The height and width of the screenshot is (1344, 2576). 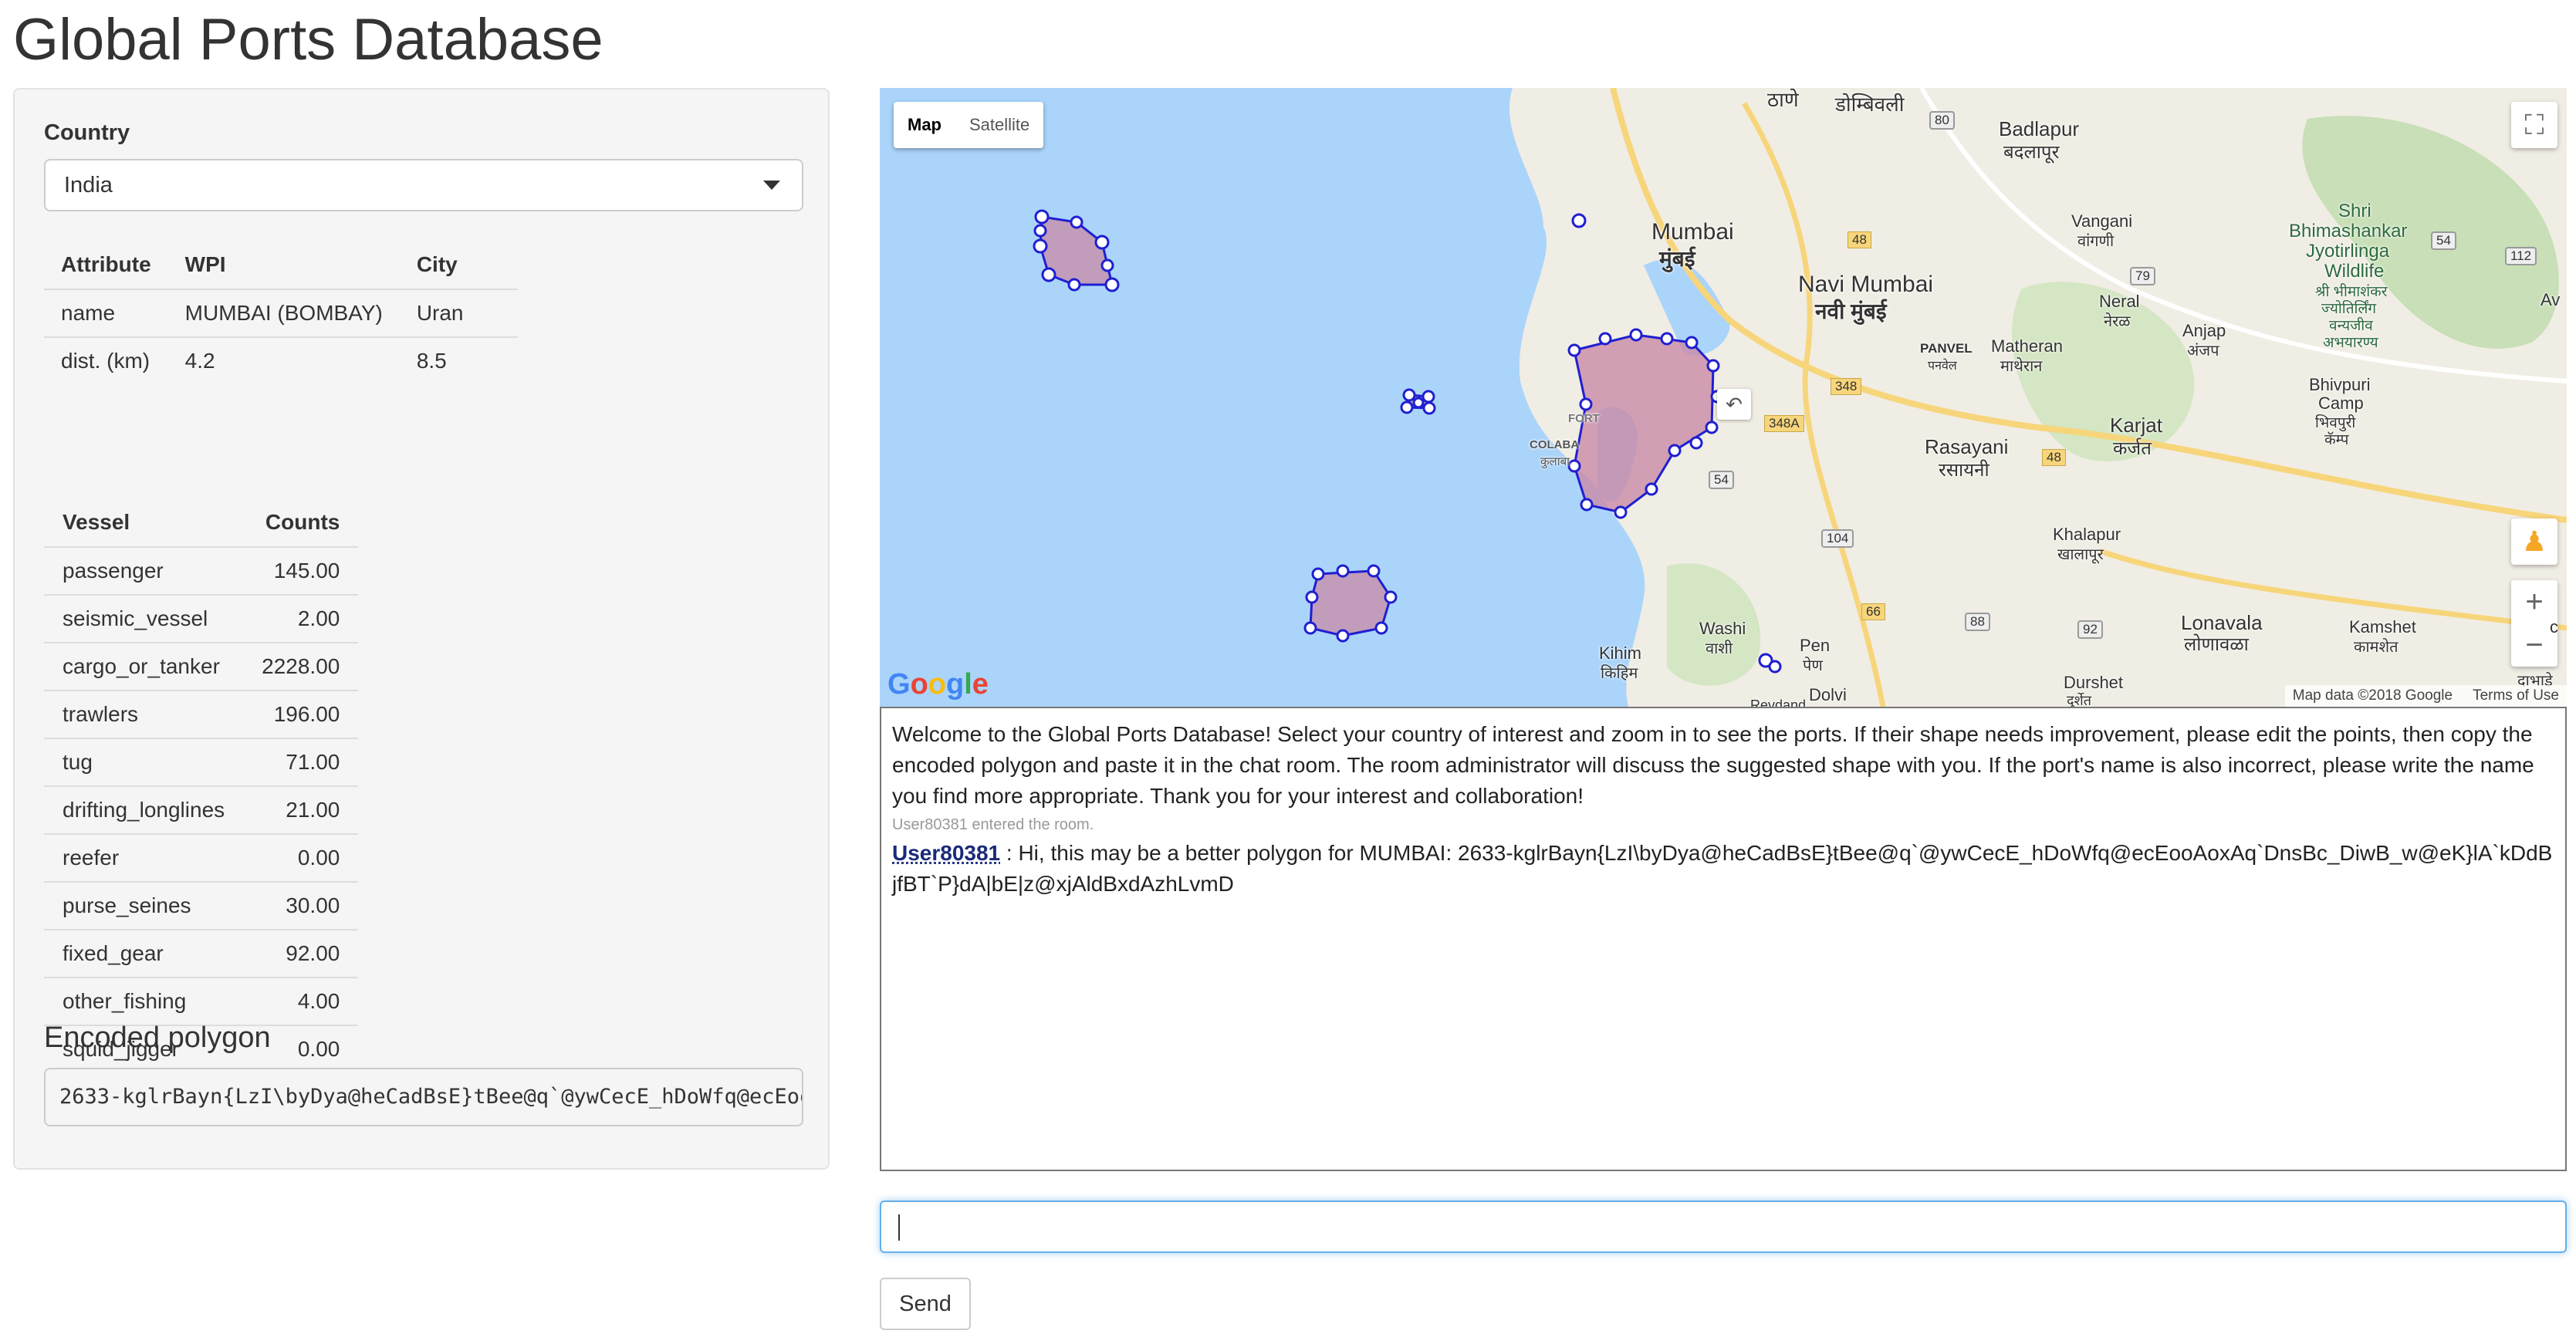 I want to click on map-type-control: Map Satellite, so click(x=969, y=125).